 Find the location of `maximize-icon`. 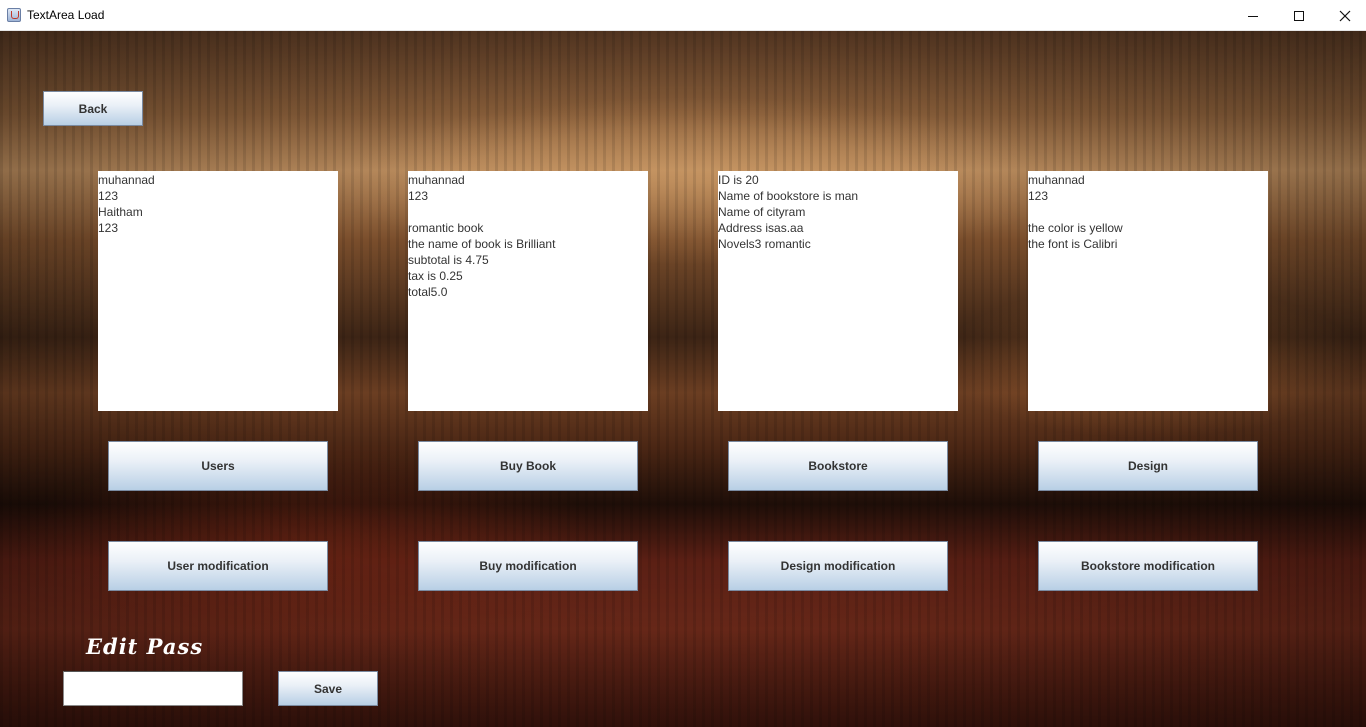

maximize-icon is located at coordinates (1299, 15).